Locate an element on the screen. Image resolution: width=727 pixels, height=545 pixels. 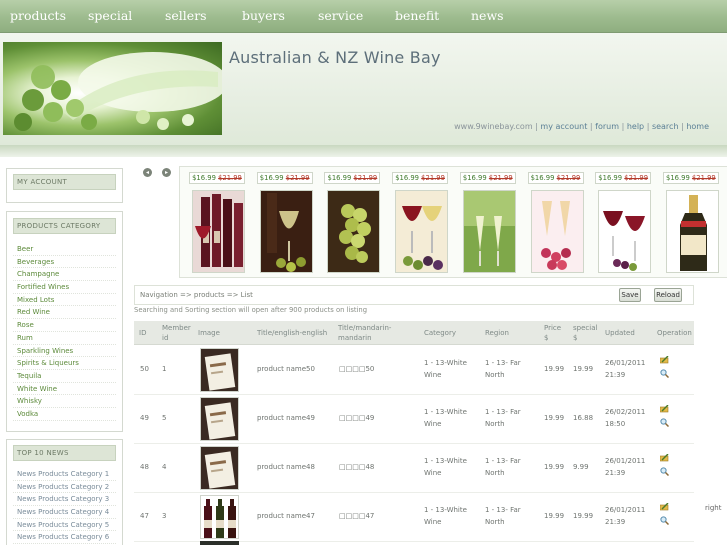
edge-text: right is located at coordinates (713, 508).